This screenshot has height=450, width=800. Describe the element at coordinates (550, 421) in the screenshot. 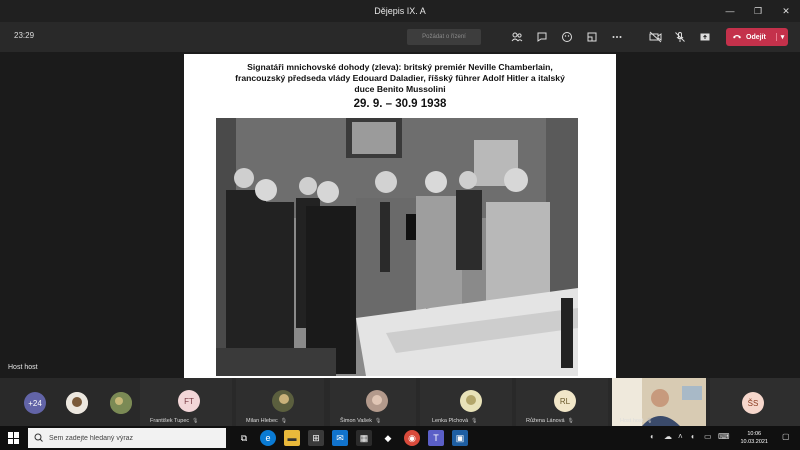

I see `participant-name: Růžena Lánová 🎙` at that location.